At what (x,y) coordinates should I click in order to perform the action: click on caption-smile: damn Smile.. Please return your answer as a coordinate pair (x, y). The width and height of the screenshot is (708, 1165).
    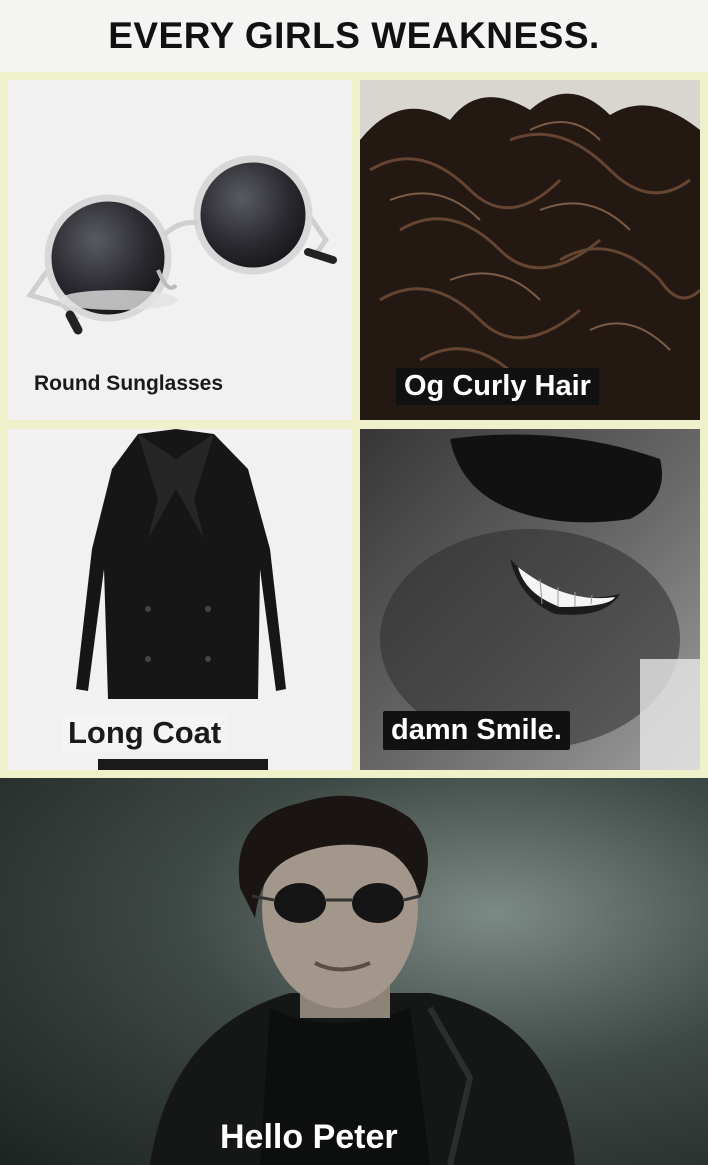
    Looking at the image, I should click on (476, 730).